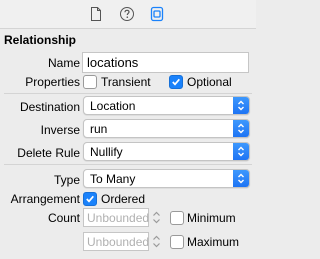 This screenshot has width=320, height=259. Describe the element at coordinates (63, 63) in the screenshot. I see `name-label: Name` at that location.